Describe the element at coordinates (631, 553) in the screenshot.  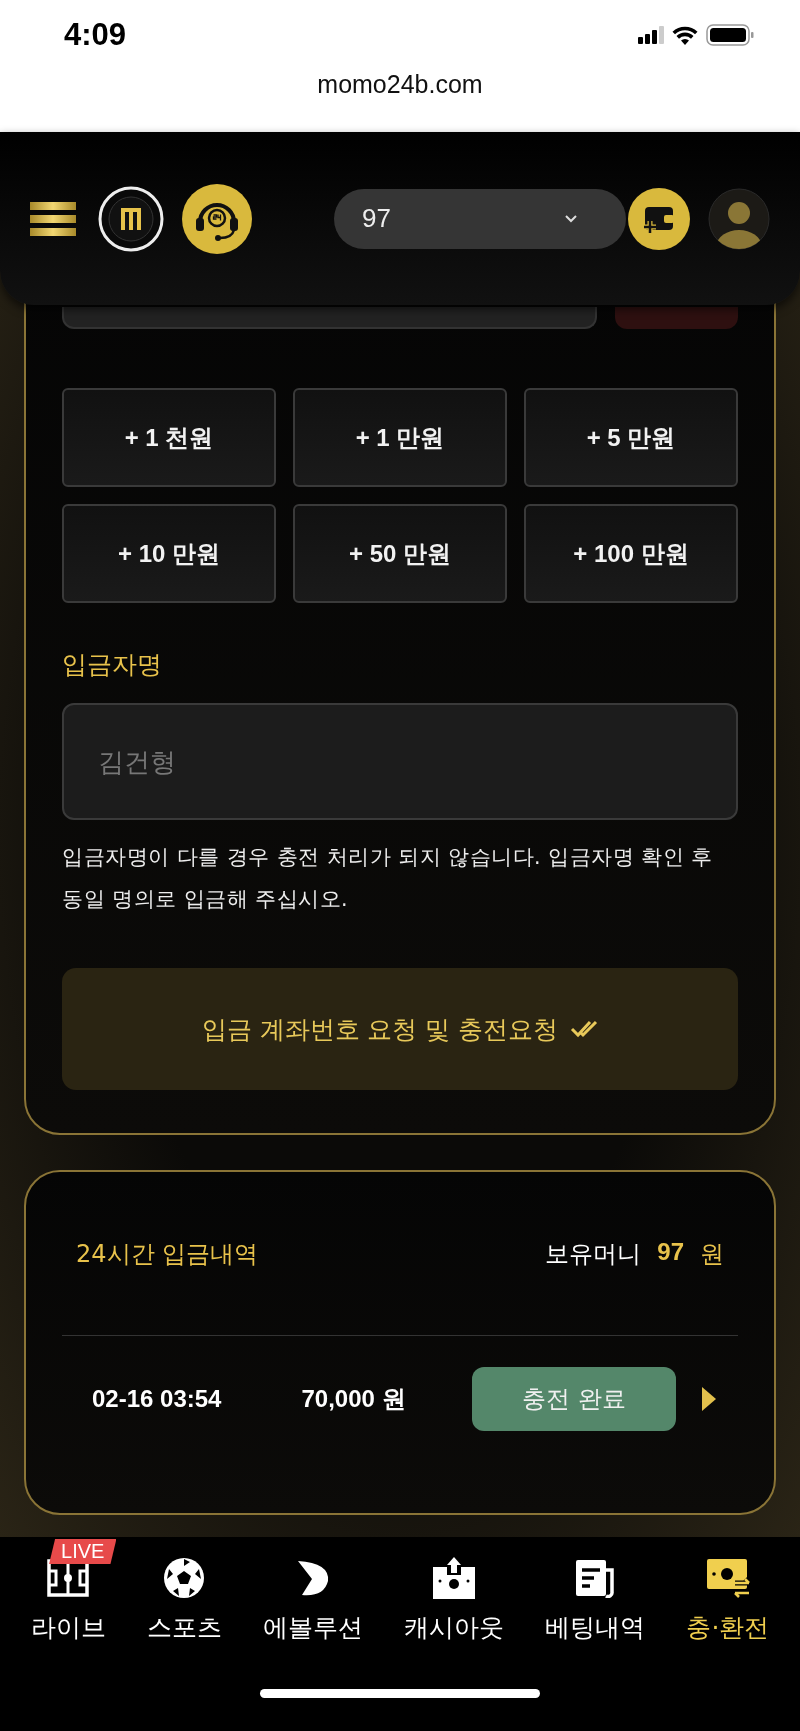
I see `amount-chip: + 100 만원` at that location.